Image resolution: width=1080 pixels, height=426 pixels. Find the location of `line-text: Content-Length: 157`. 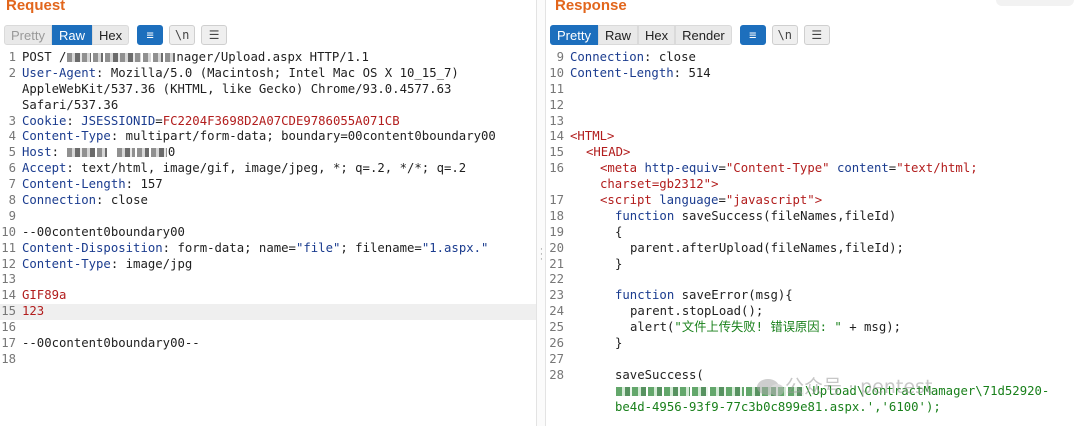

line-text: Content-Length: 157 is located at coordinates (92, 184).